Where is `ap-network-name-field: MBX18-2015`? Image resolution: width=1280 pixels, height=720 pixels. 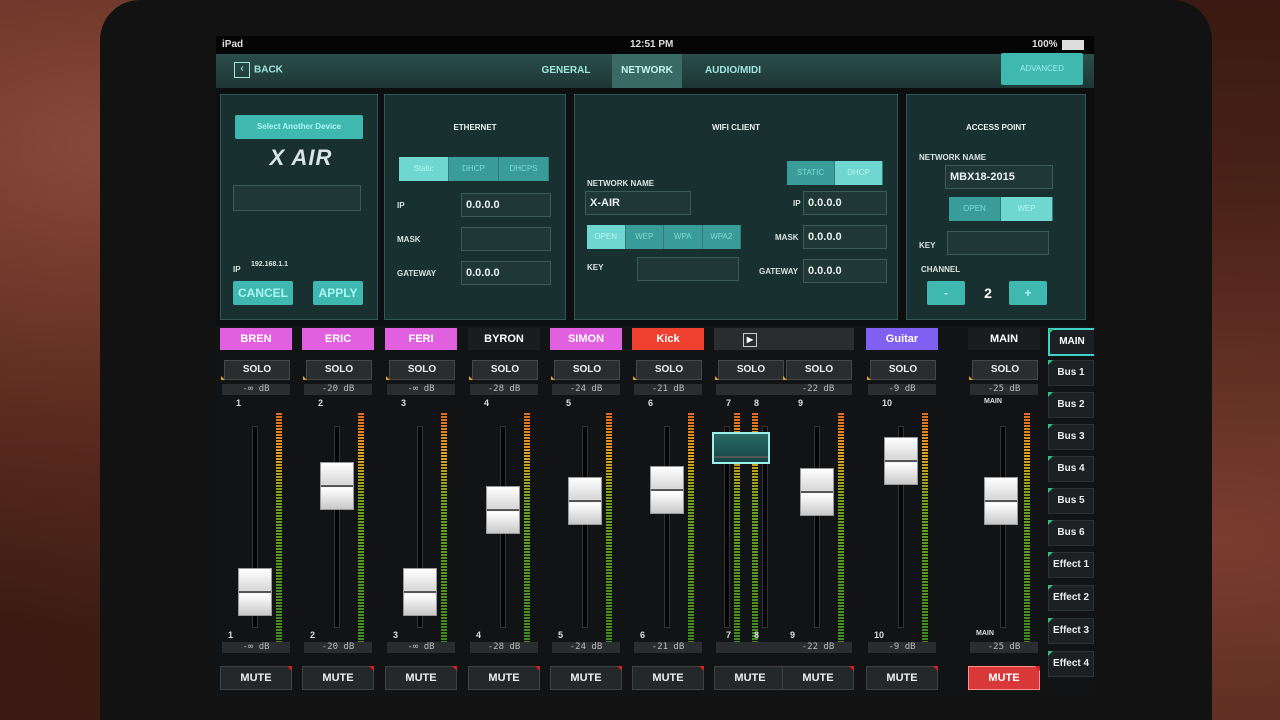 ap-network-name-field: MBX18-2015 is located at coordinates (999, 177).